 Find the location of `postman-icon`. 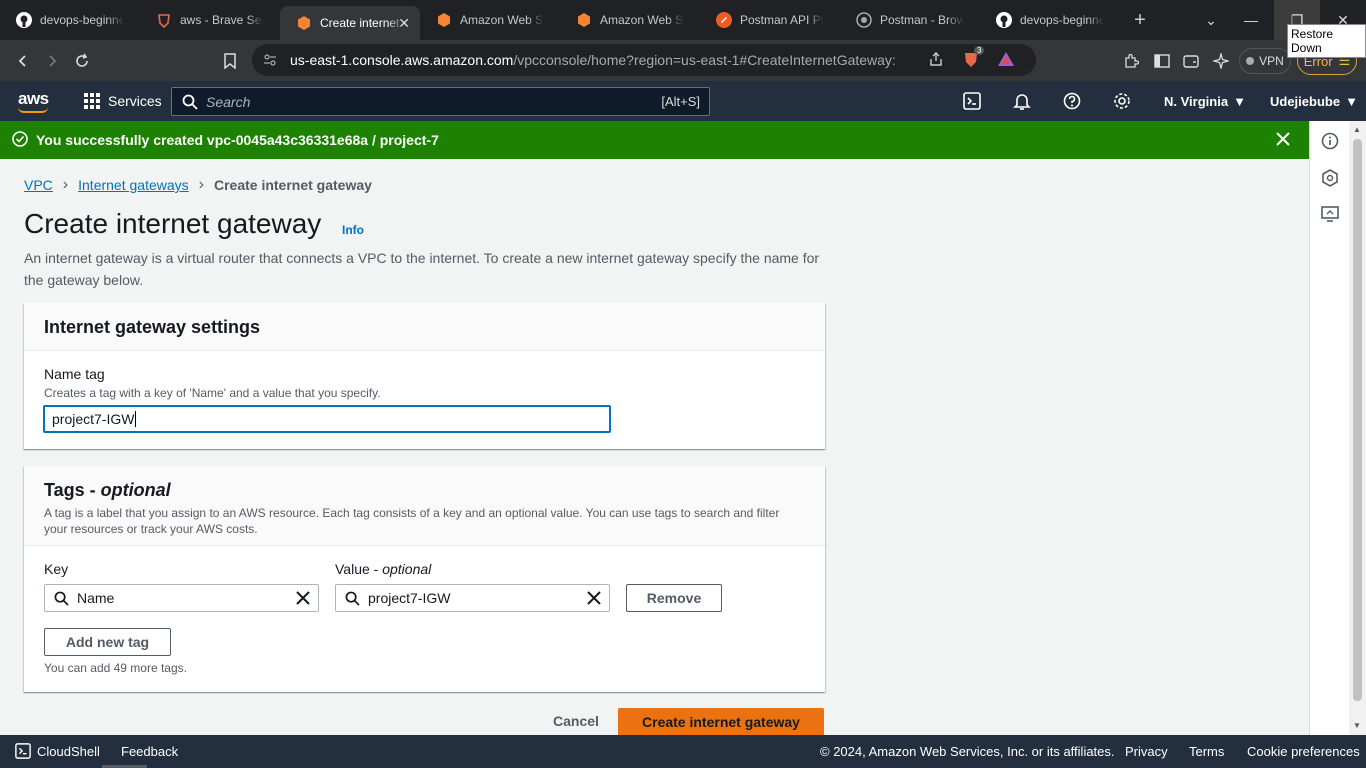

postman-icon is located at coordinates (864, 20).